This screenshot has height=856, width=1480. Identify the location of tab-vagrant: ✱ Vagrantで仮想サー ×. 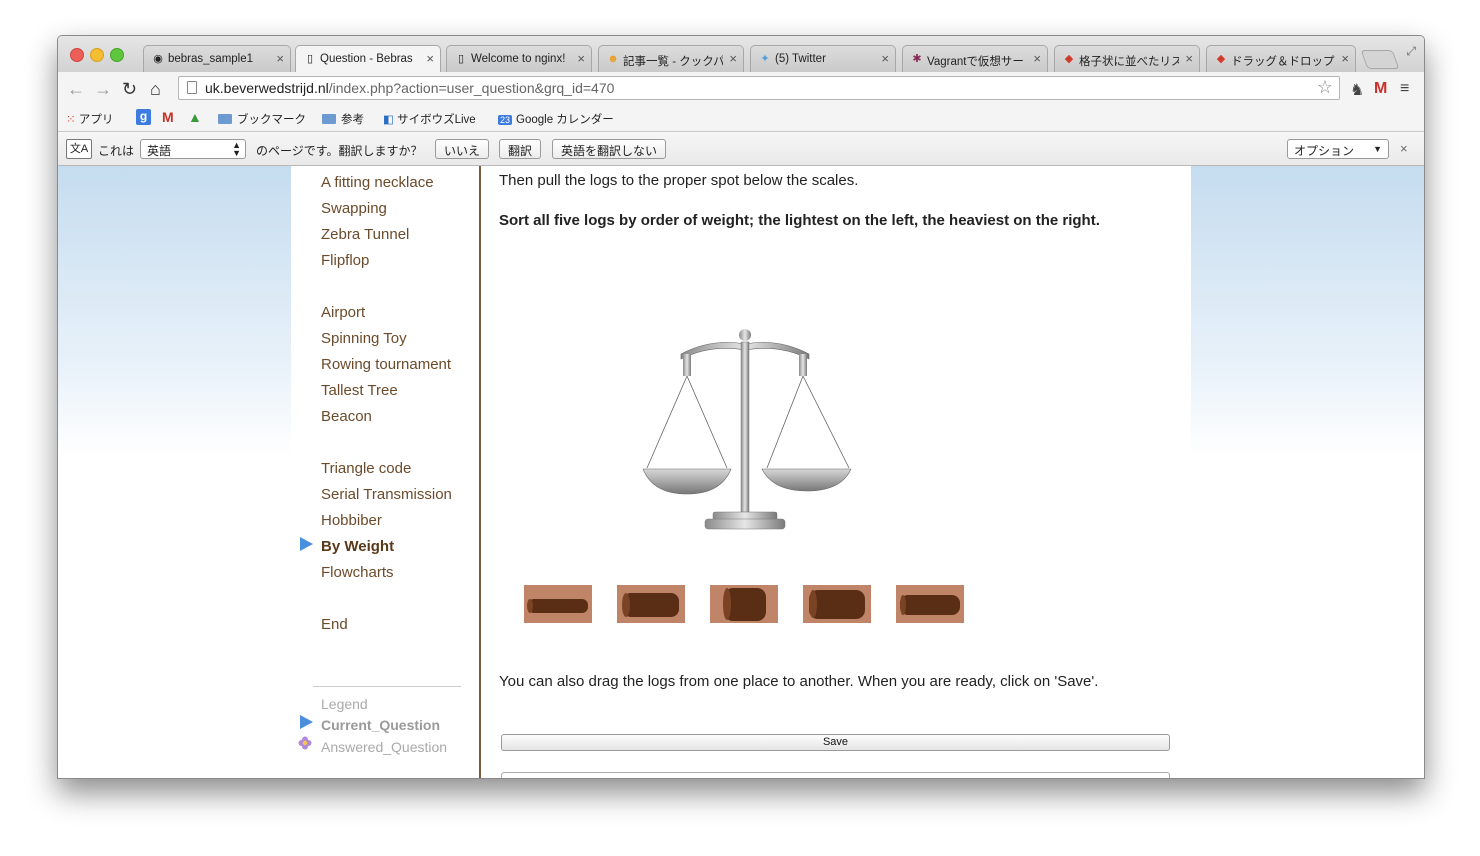
(975, 58).